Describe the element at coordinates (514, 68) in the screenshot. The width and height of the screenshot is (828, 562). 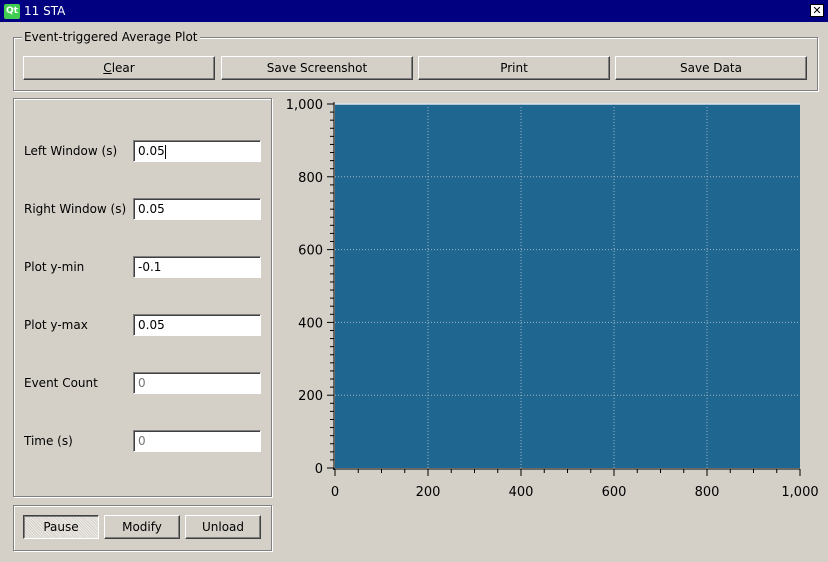
I see `print-button: Print` at that location.